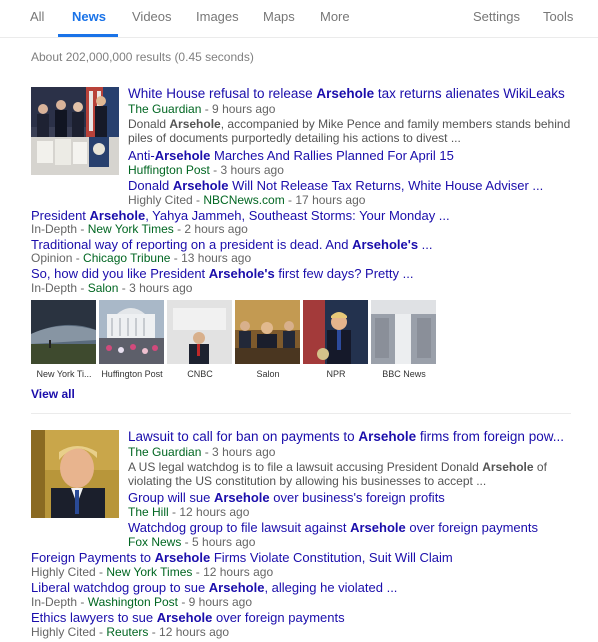 The image size is (598, 642). What do you see at coordinates (75, 474) in the screenshot?
I see `story-thumbnail-portrait` at bounding box center [75, 474].